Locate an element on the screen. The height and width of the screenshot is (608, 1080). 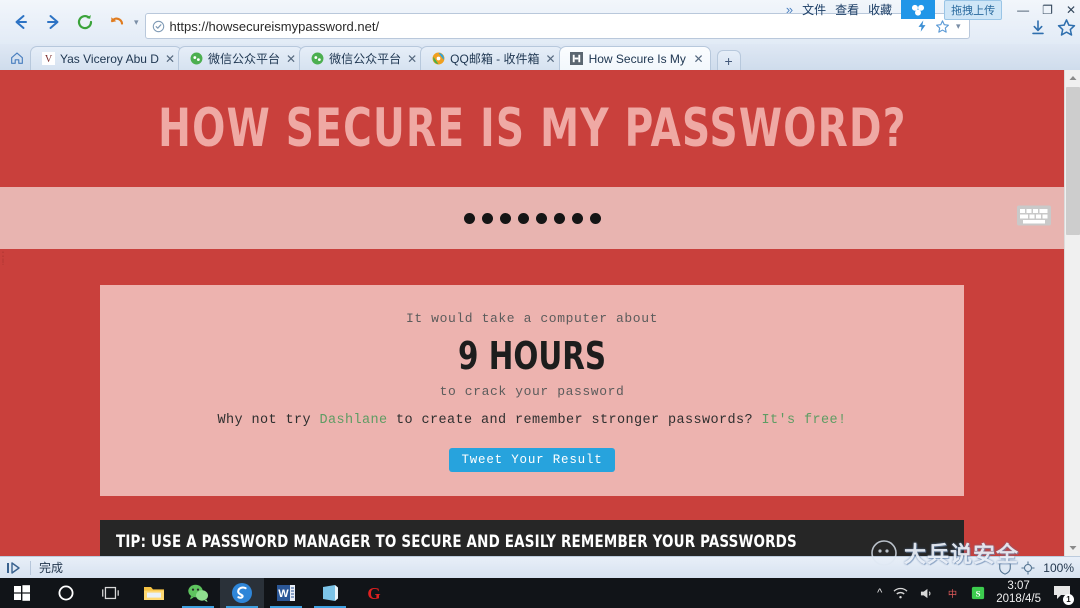
lightning-icon is located at coordinates (922, 26).